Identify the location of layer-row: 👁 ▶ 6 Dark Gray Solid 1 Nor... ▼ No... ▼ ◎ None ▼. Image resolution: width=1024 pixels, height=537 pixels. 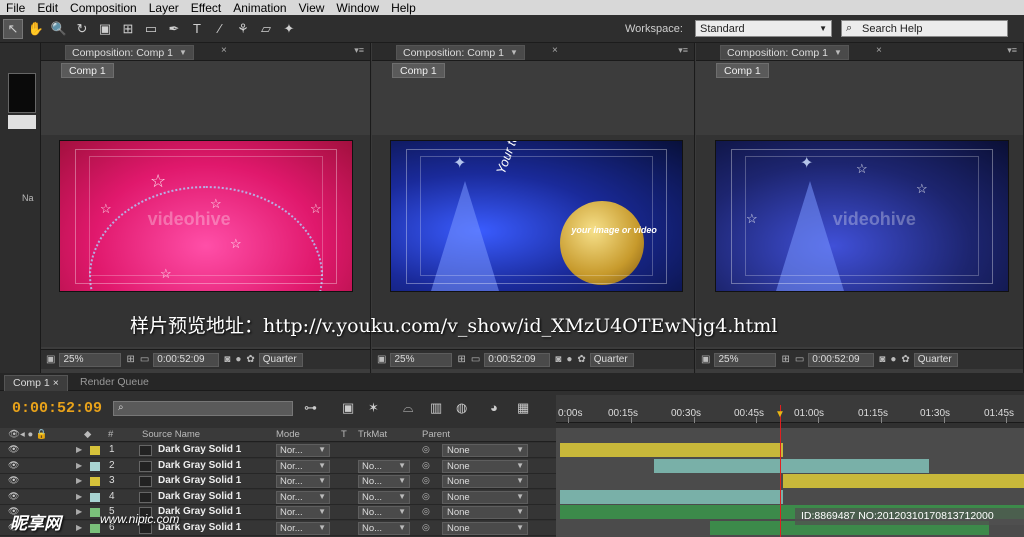
(278, 528).